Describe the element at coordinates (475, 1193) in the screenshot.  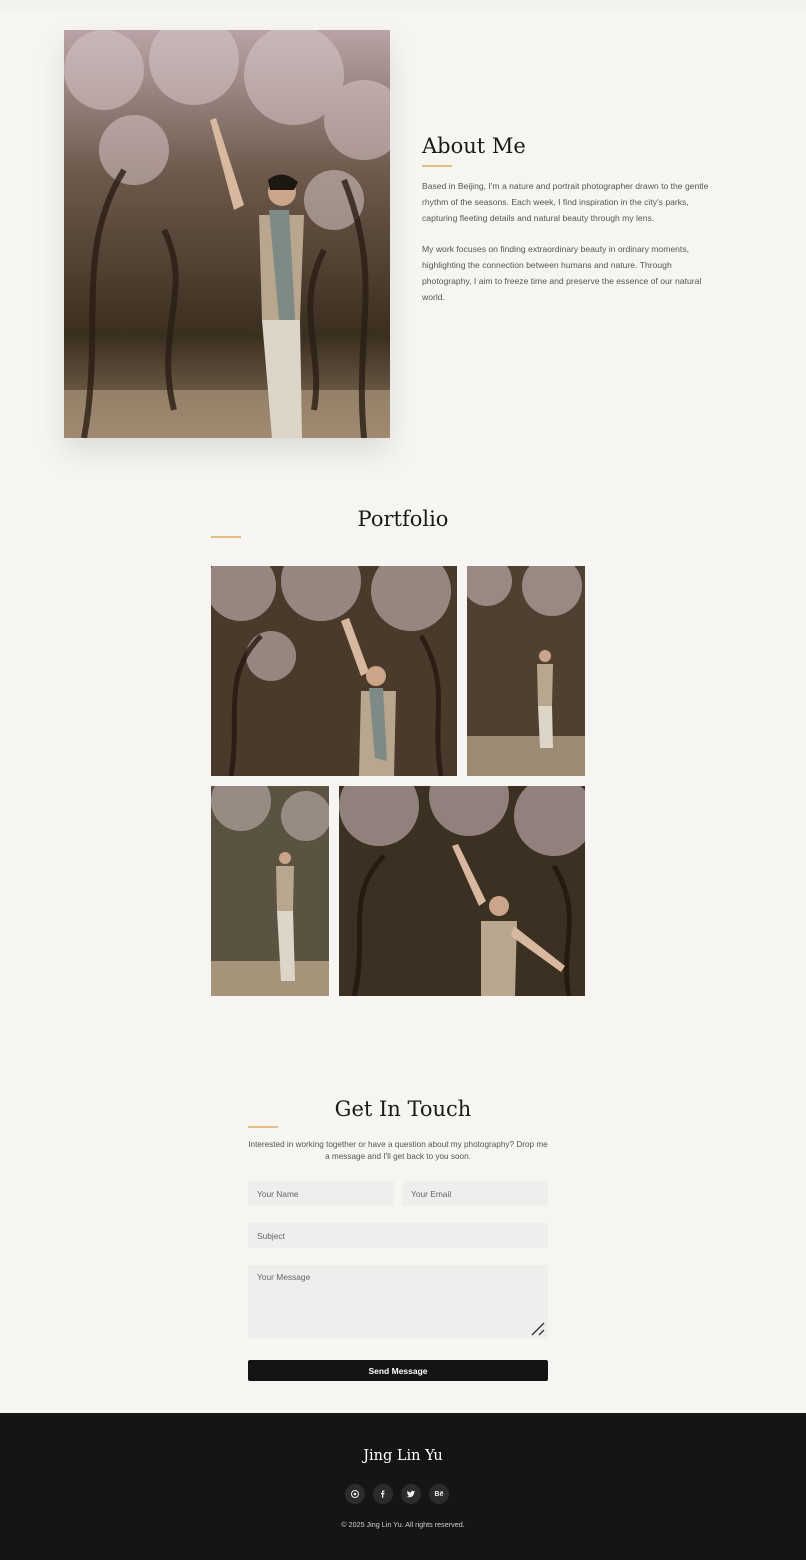
I see `email-input` at that location.